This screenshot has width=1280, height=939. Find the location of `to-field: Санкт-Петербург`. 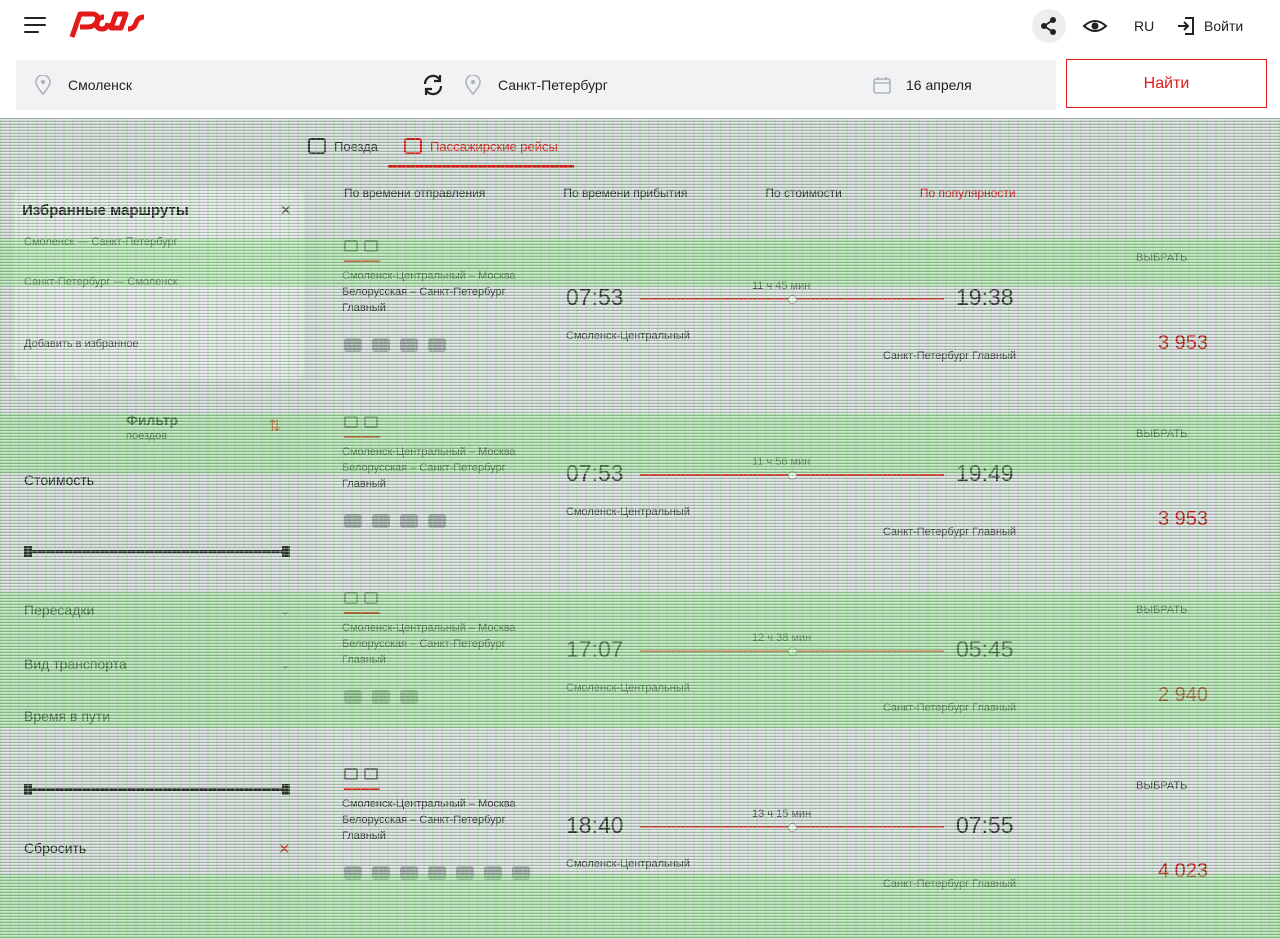

to-field: Санкт-Петербург is located at coordinates (653, 85).